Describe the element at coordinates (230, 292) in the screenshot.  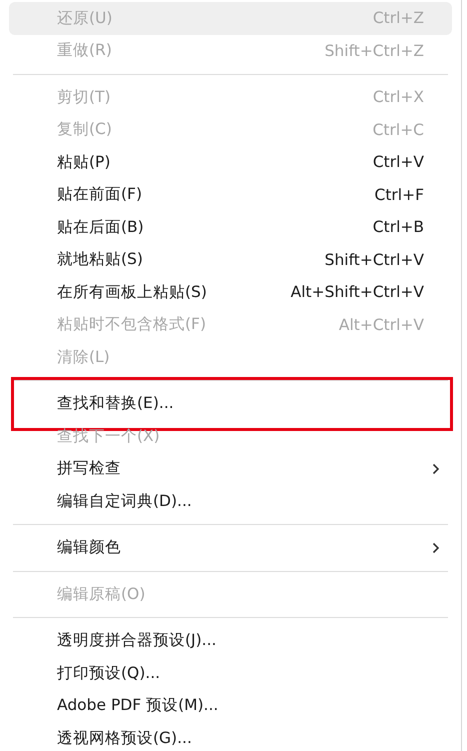
I see `menu-item: 在所有画板上粘贴(S) Alt+Shift+Ctrl+V` at that location.